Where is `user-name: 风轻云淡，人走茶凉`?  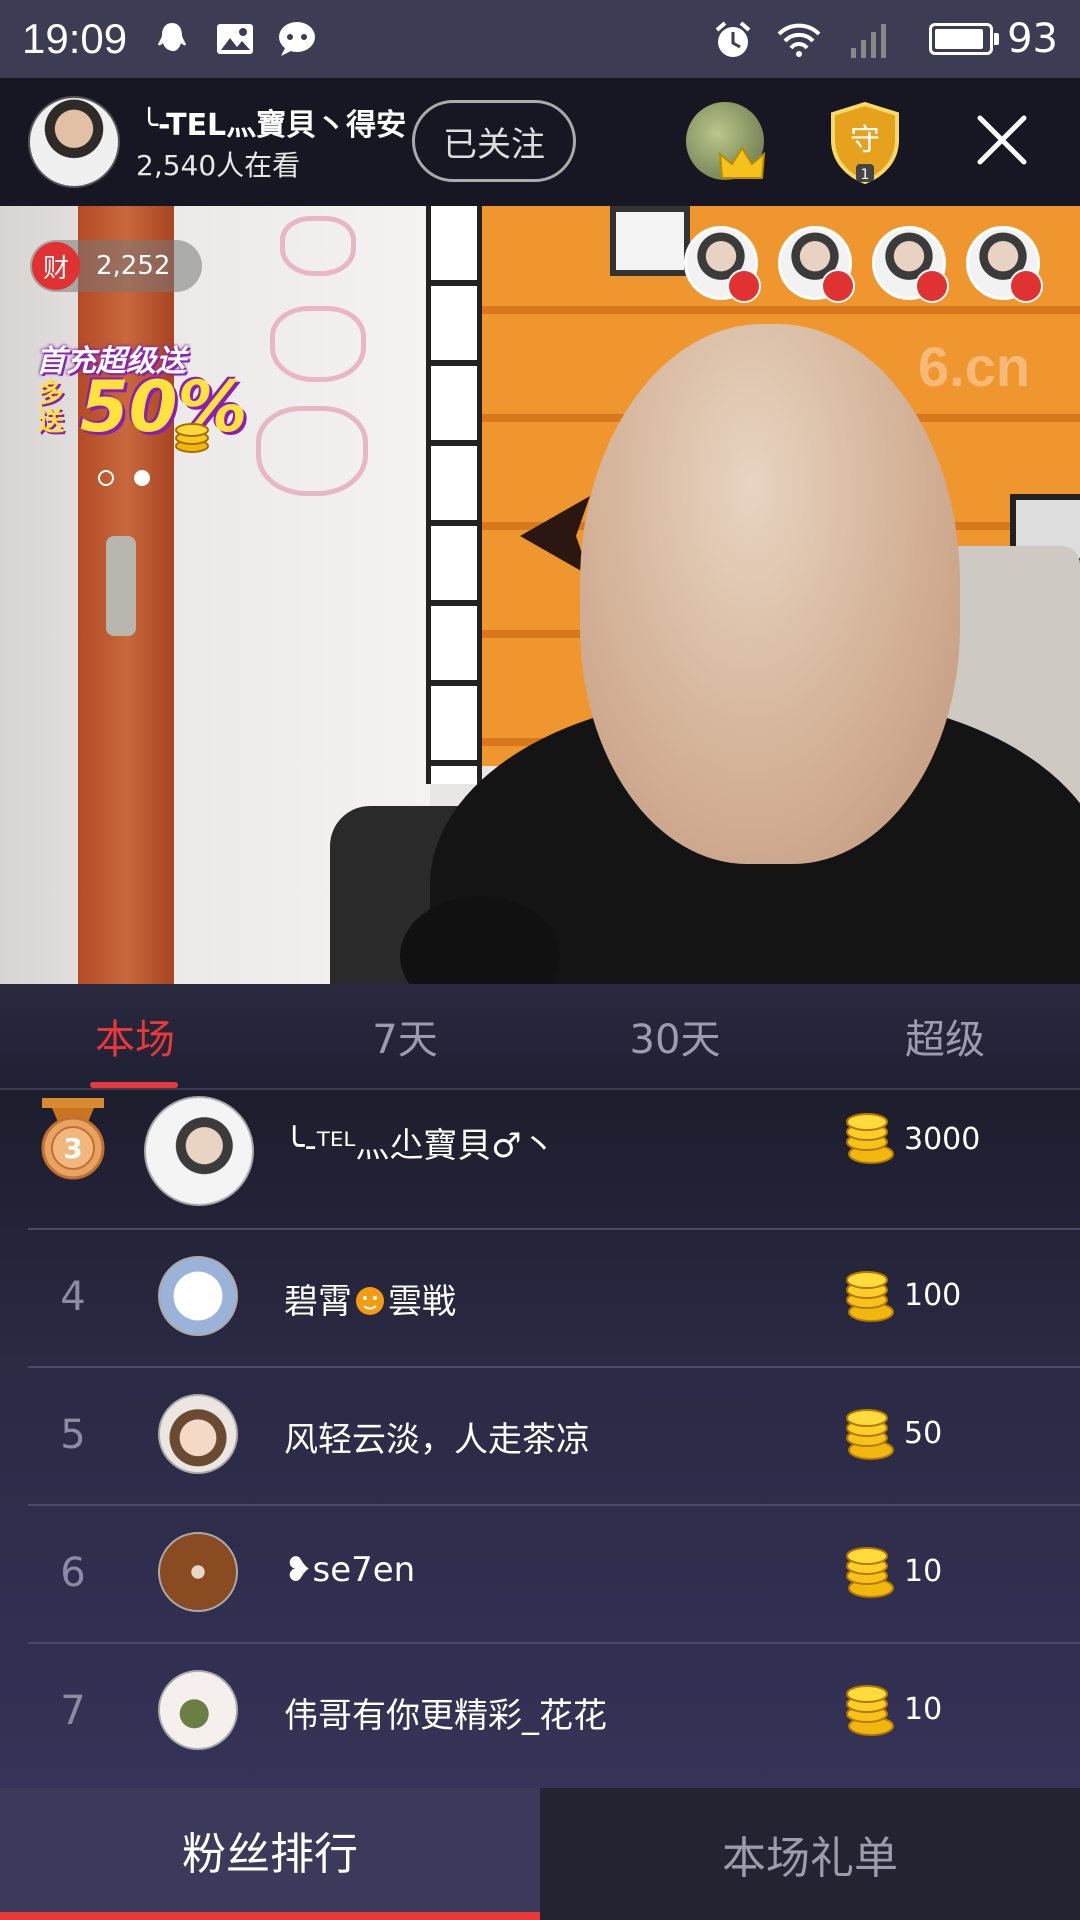 user-name: 风轻云淡，人走茶凉 is located at coordinates (437, 1440).